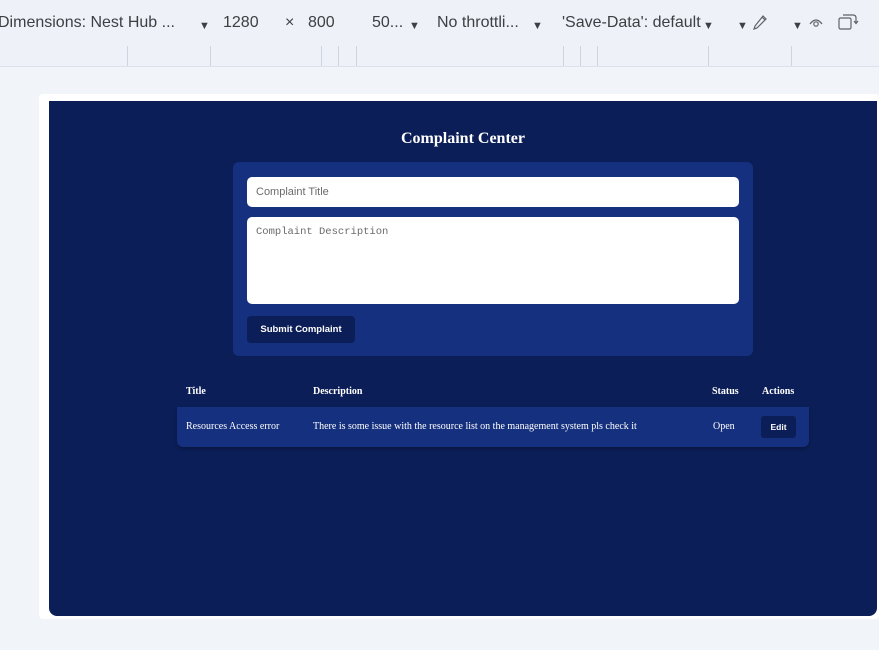  I want to click on width-field: 1280, so click(241, 23).